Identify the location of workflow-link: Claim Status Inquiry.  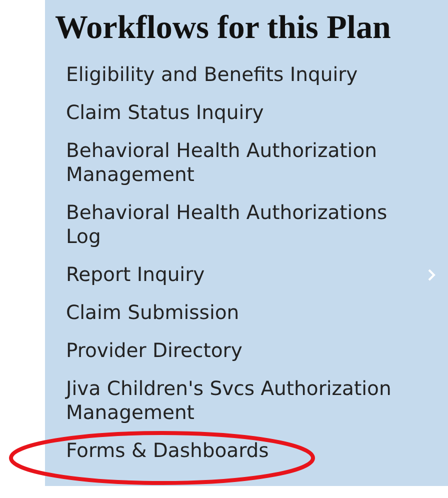
(246, 113).